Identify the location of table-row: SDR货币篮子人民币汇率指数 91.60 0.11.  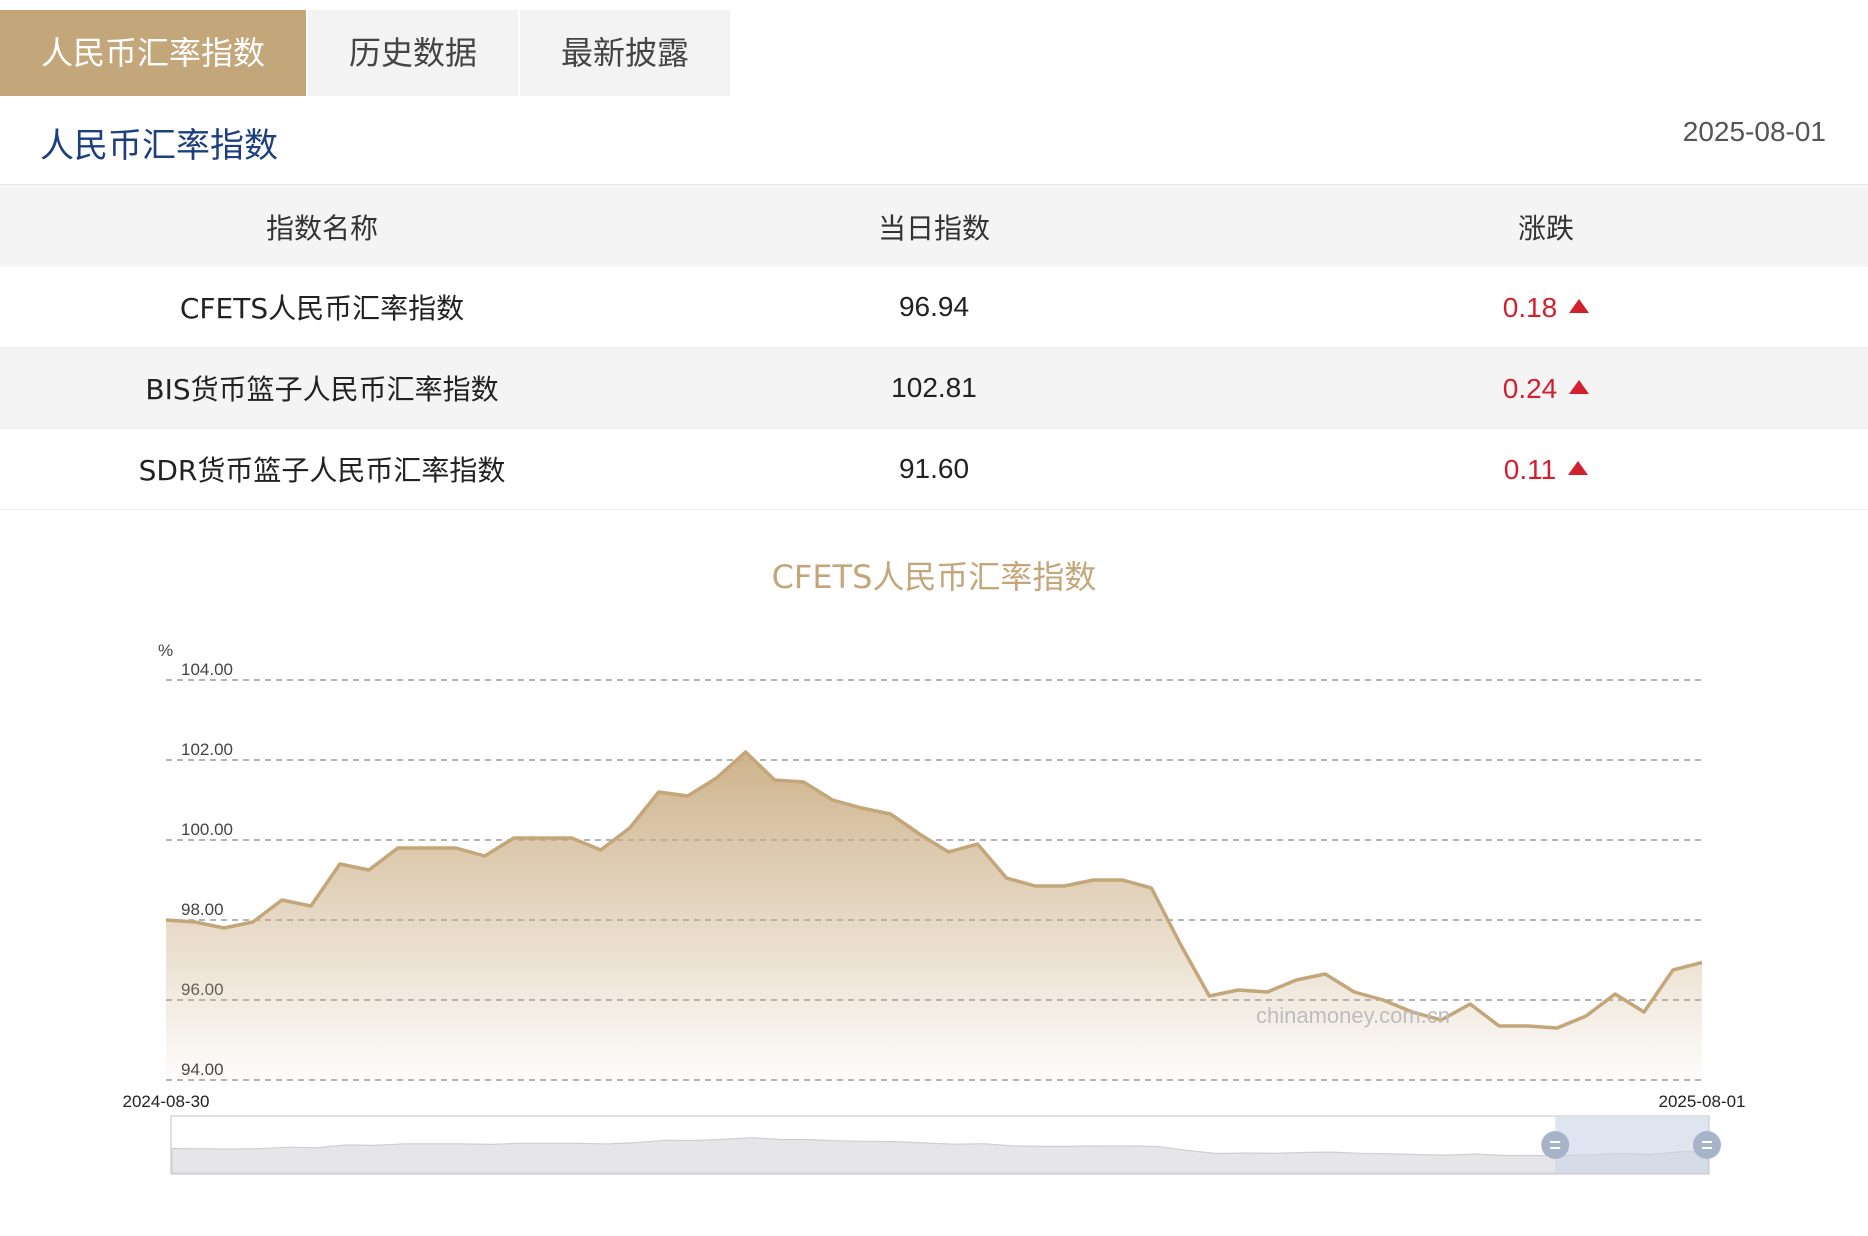
(934, 469).